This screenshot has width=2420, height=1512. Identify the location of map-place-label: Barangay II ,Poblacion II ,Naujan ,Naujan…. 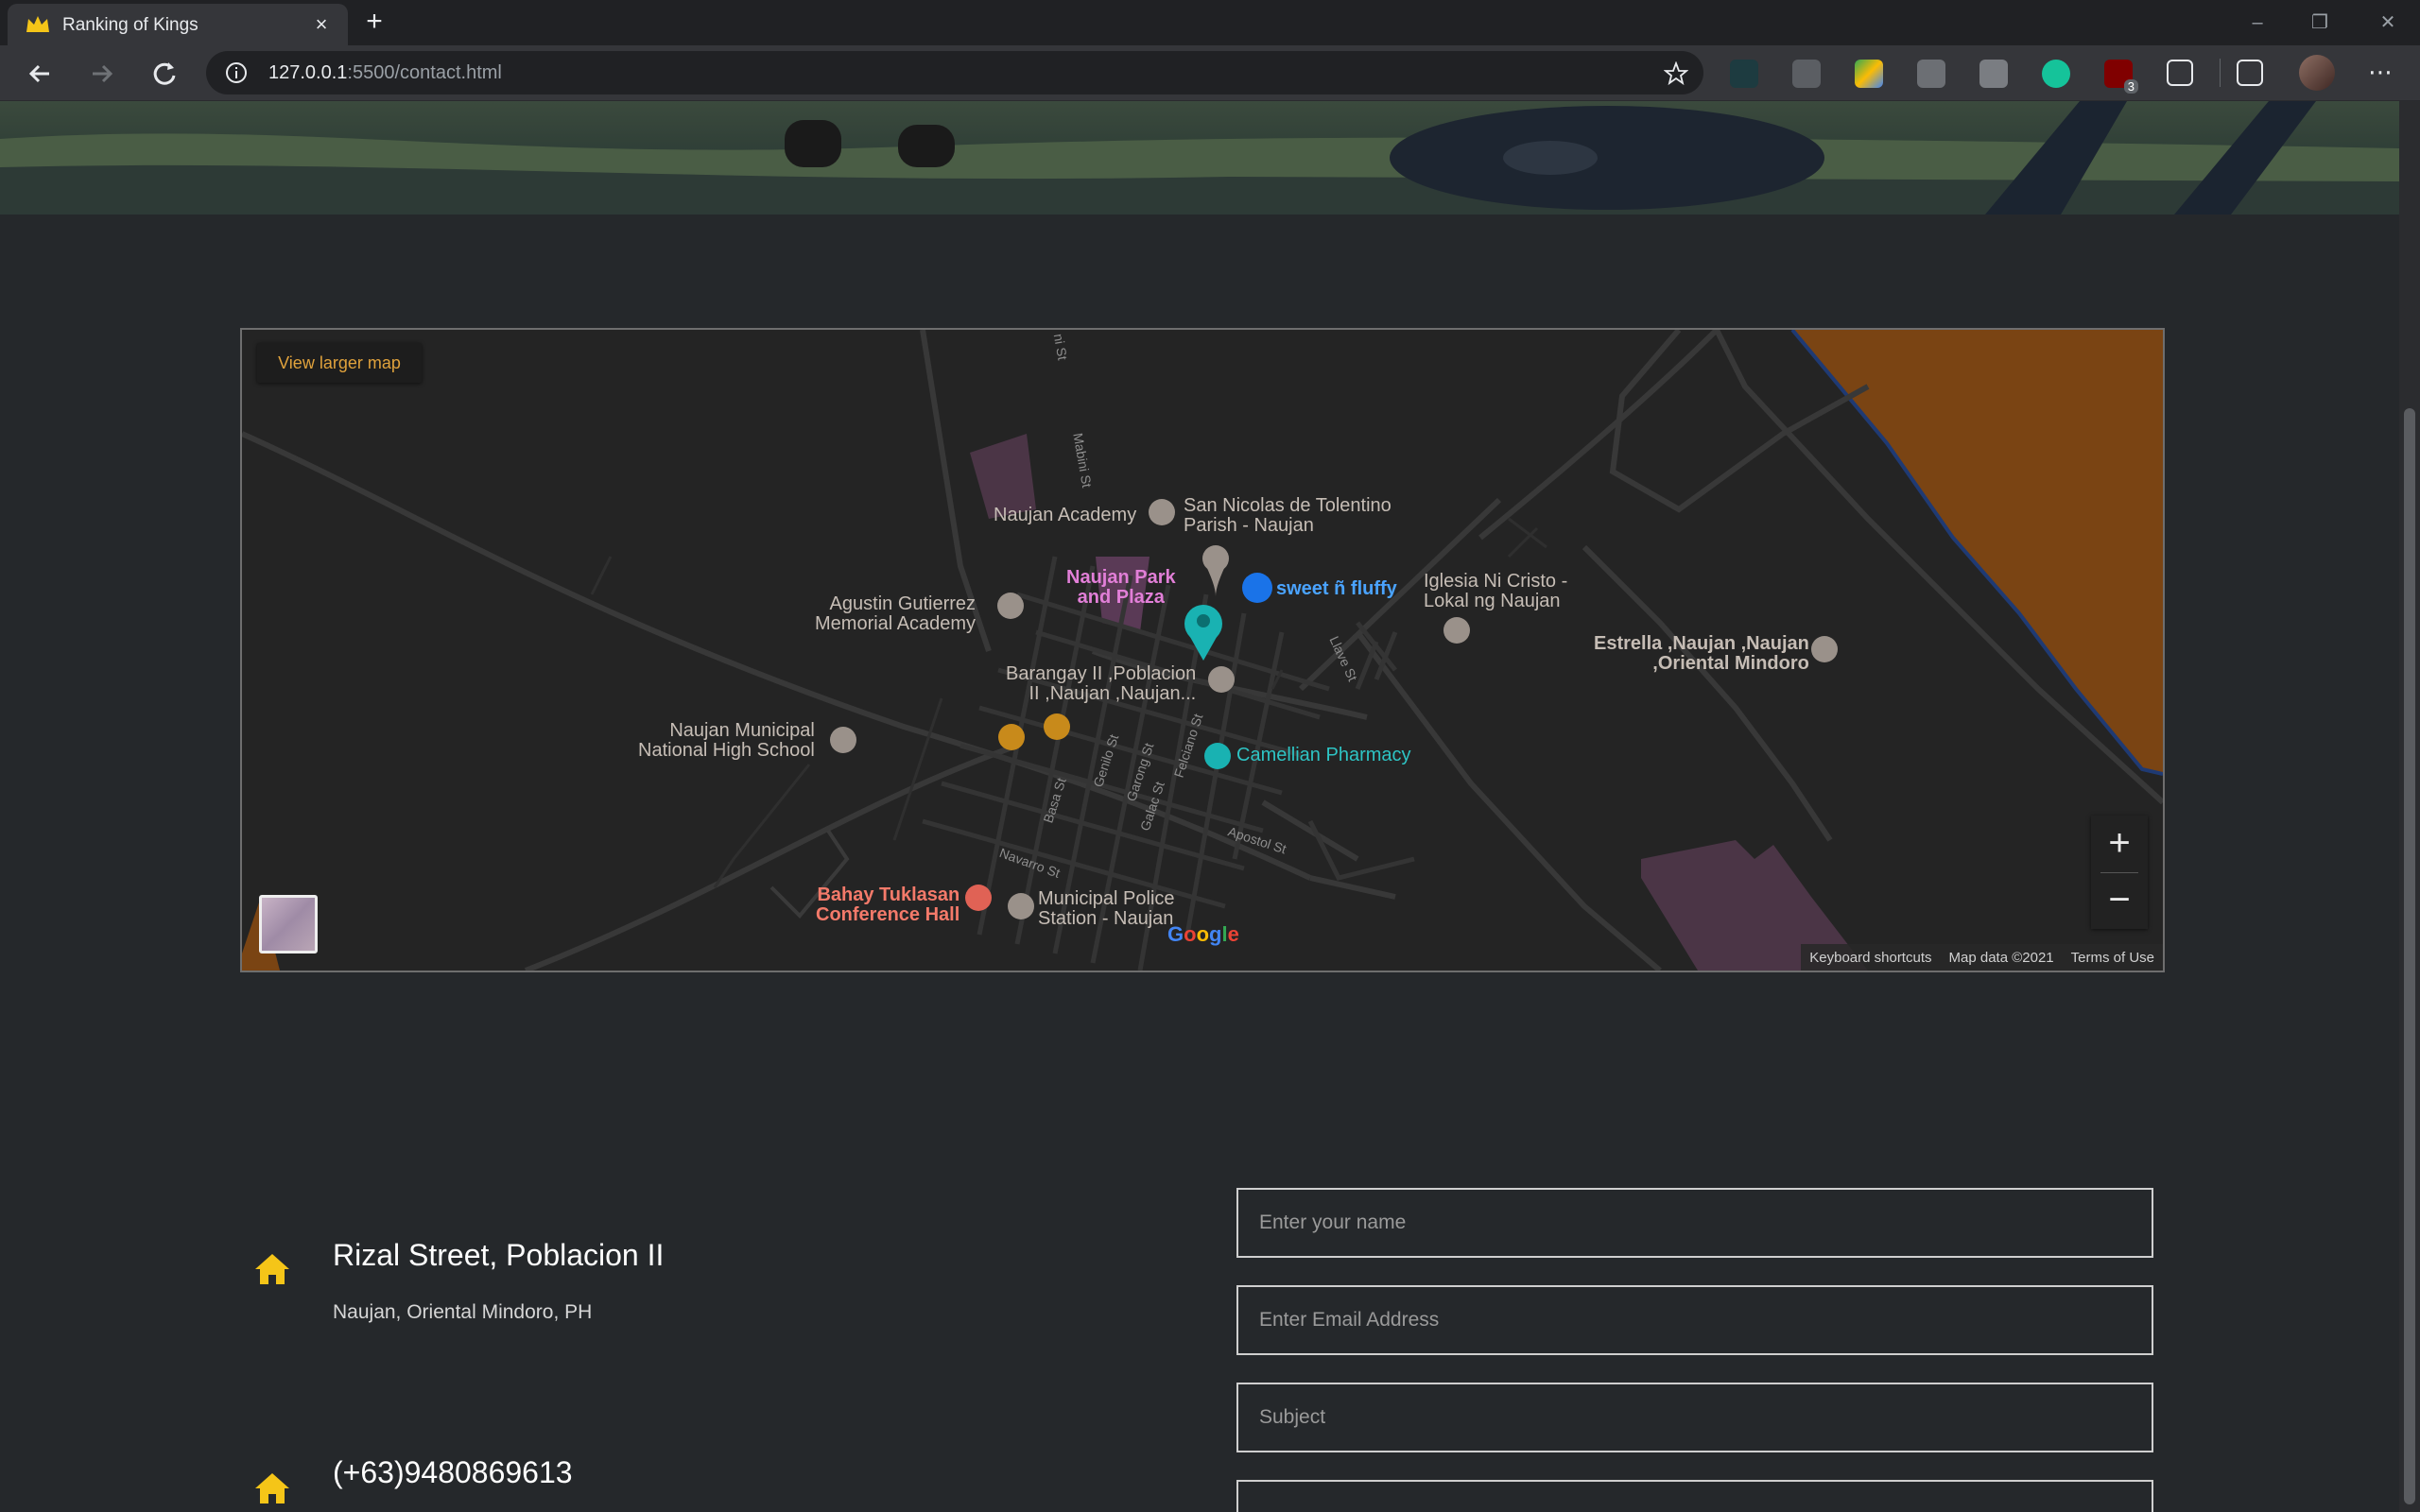
(1101, 684).